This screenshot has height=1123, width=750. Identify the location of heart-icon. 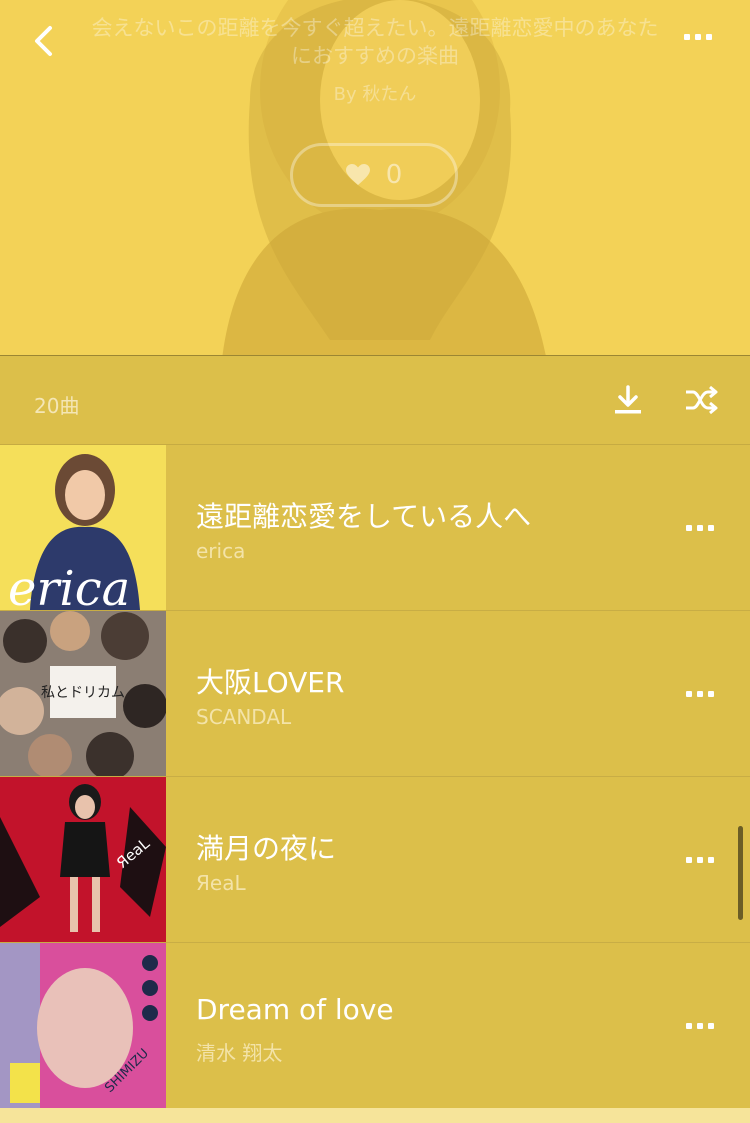
(357, 174).